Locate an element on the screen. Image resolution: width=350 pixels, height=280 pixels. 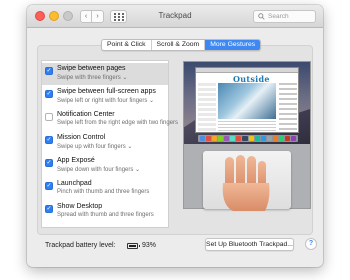
gesture-option-dropdown: Swipe up with four fingers ⌄ is located at coordinates (94, 146).